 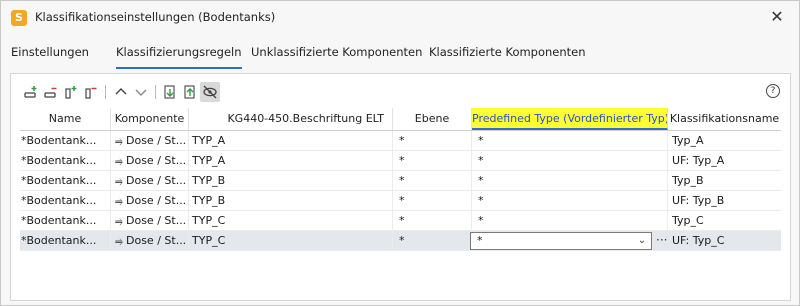 I want to click on column-header-predefined-type: Predefined Type (Vordefinierter Typ), so click(x=570, y=119).